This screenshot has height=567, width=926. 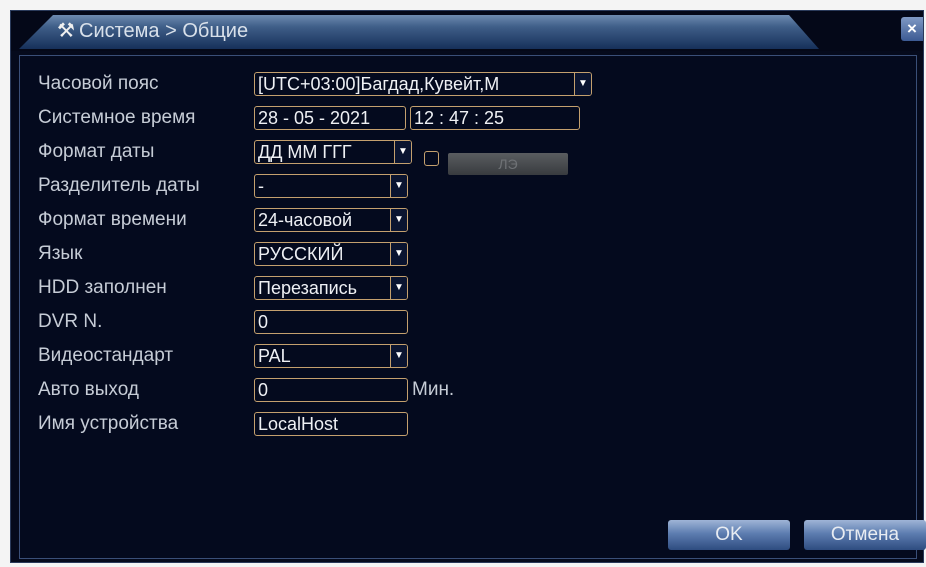 I want to click on device-name-input: LocalHost, so click(x=331, y=424).